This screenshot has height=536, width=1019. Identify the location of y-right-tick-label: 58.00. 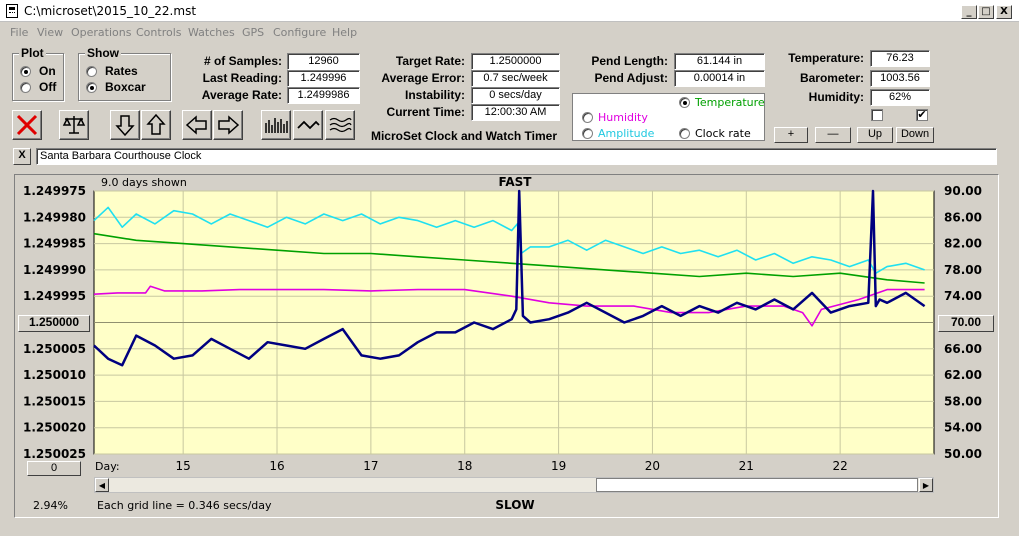
(963, 401).